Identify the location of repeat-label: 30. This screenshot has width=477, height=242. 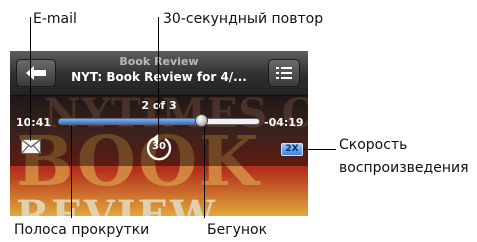
(159, 146).